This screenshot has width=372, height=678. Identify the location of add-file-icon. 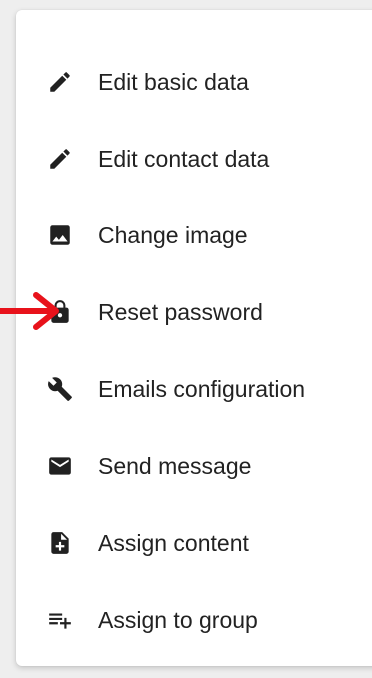
(60, 543).